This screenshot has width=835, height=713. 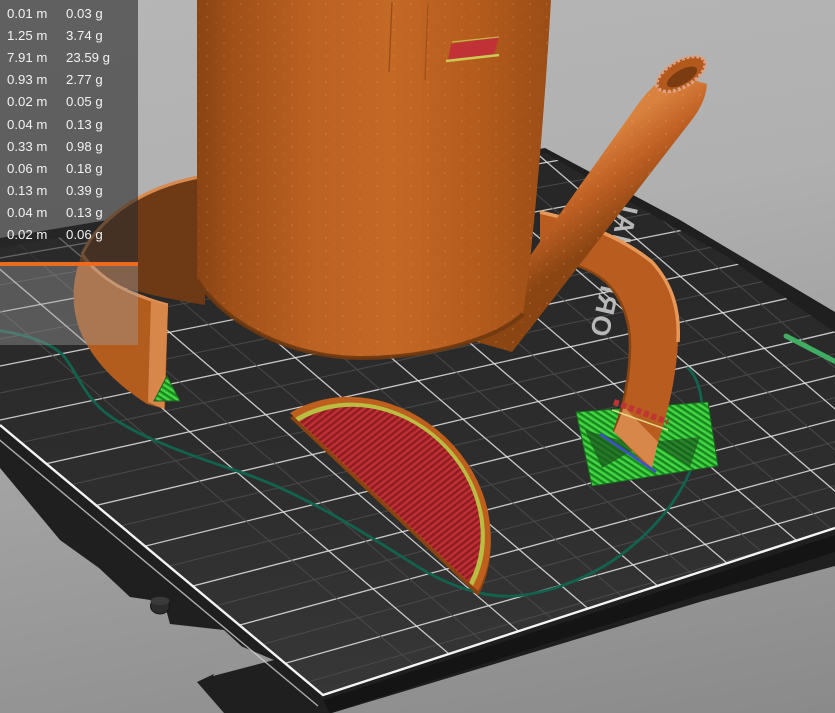 I want to click on filament-weight: 0.98 g, so click(x=84, y=146).